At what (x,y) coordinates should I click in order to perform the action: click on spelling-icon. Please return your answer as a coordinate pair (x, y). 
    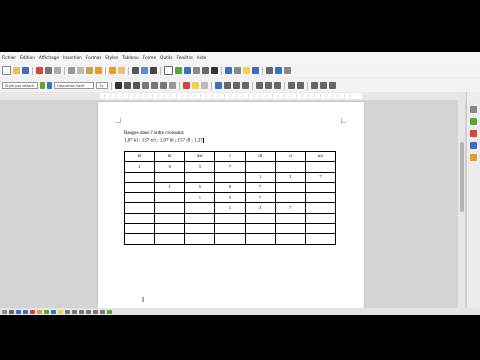
    Looking at the image, I should click on (144, 70).